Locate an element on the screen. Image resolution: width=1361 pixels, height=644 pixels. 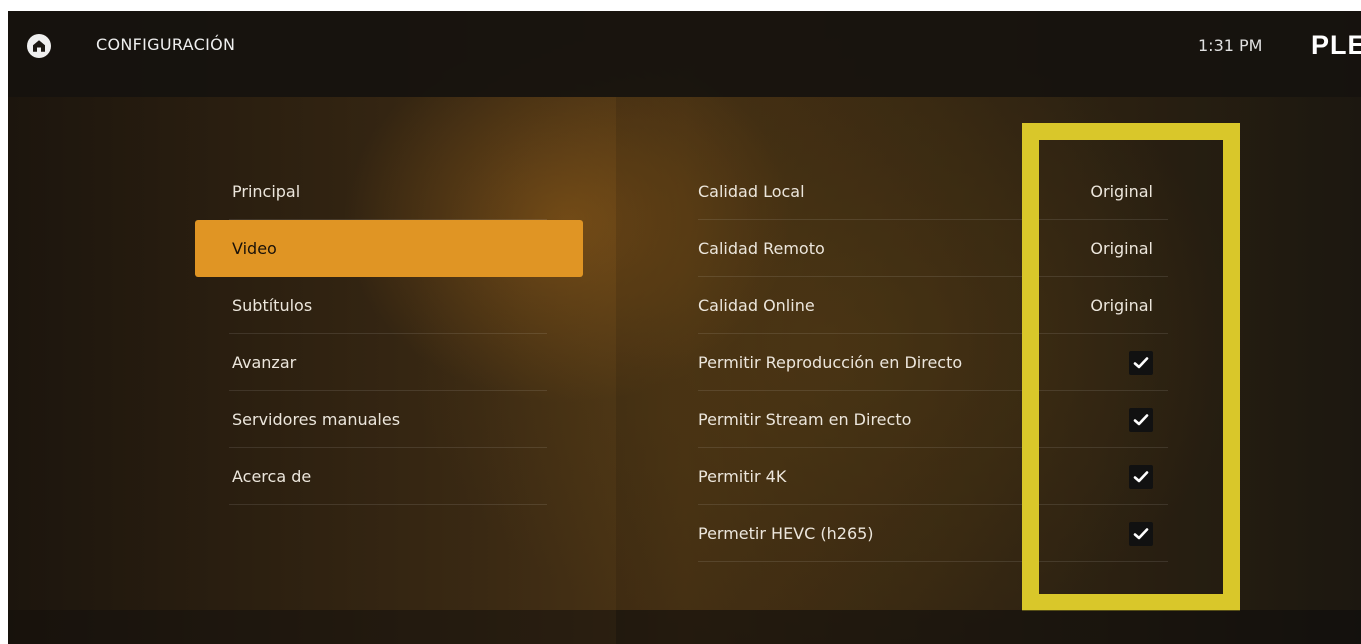
menu-item-label: Servidores manuales is located at coordinates (316, 419).